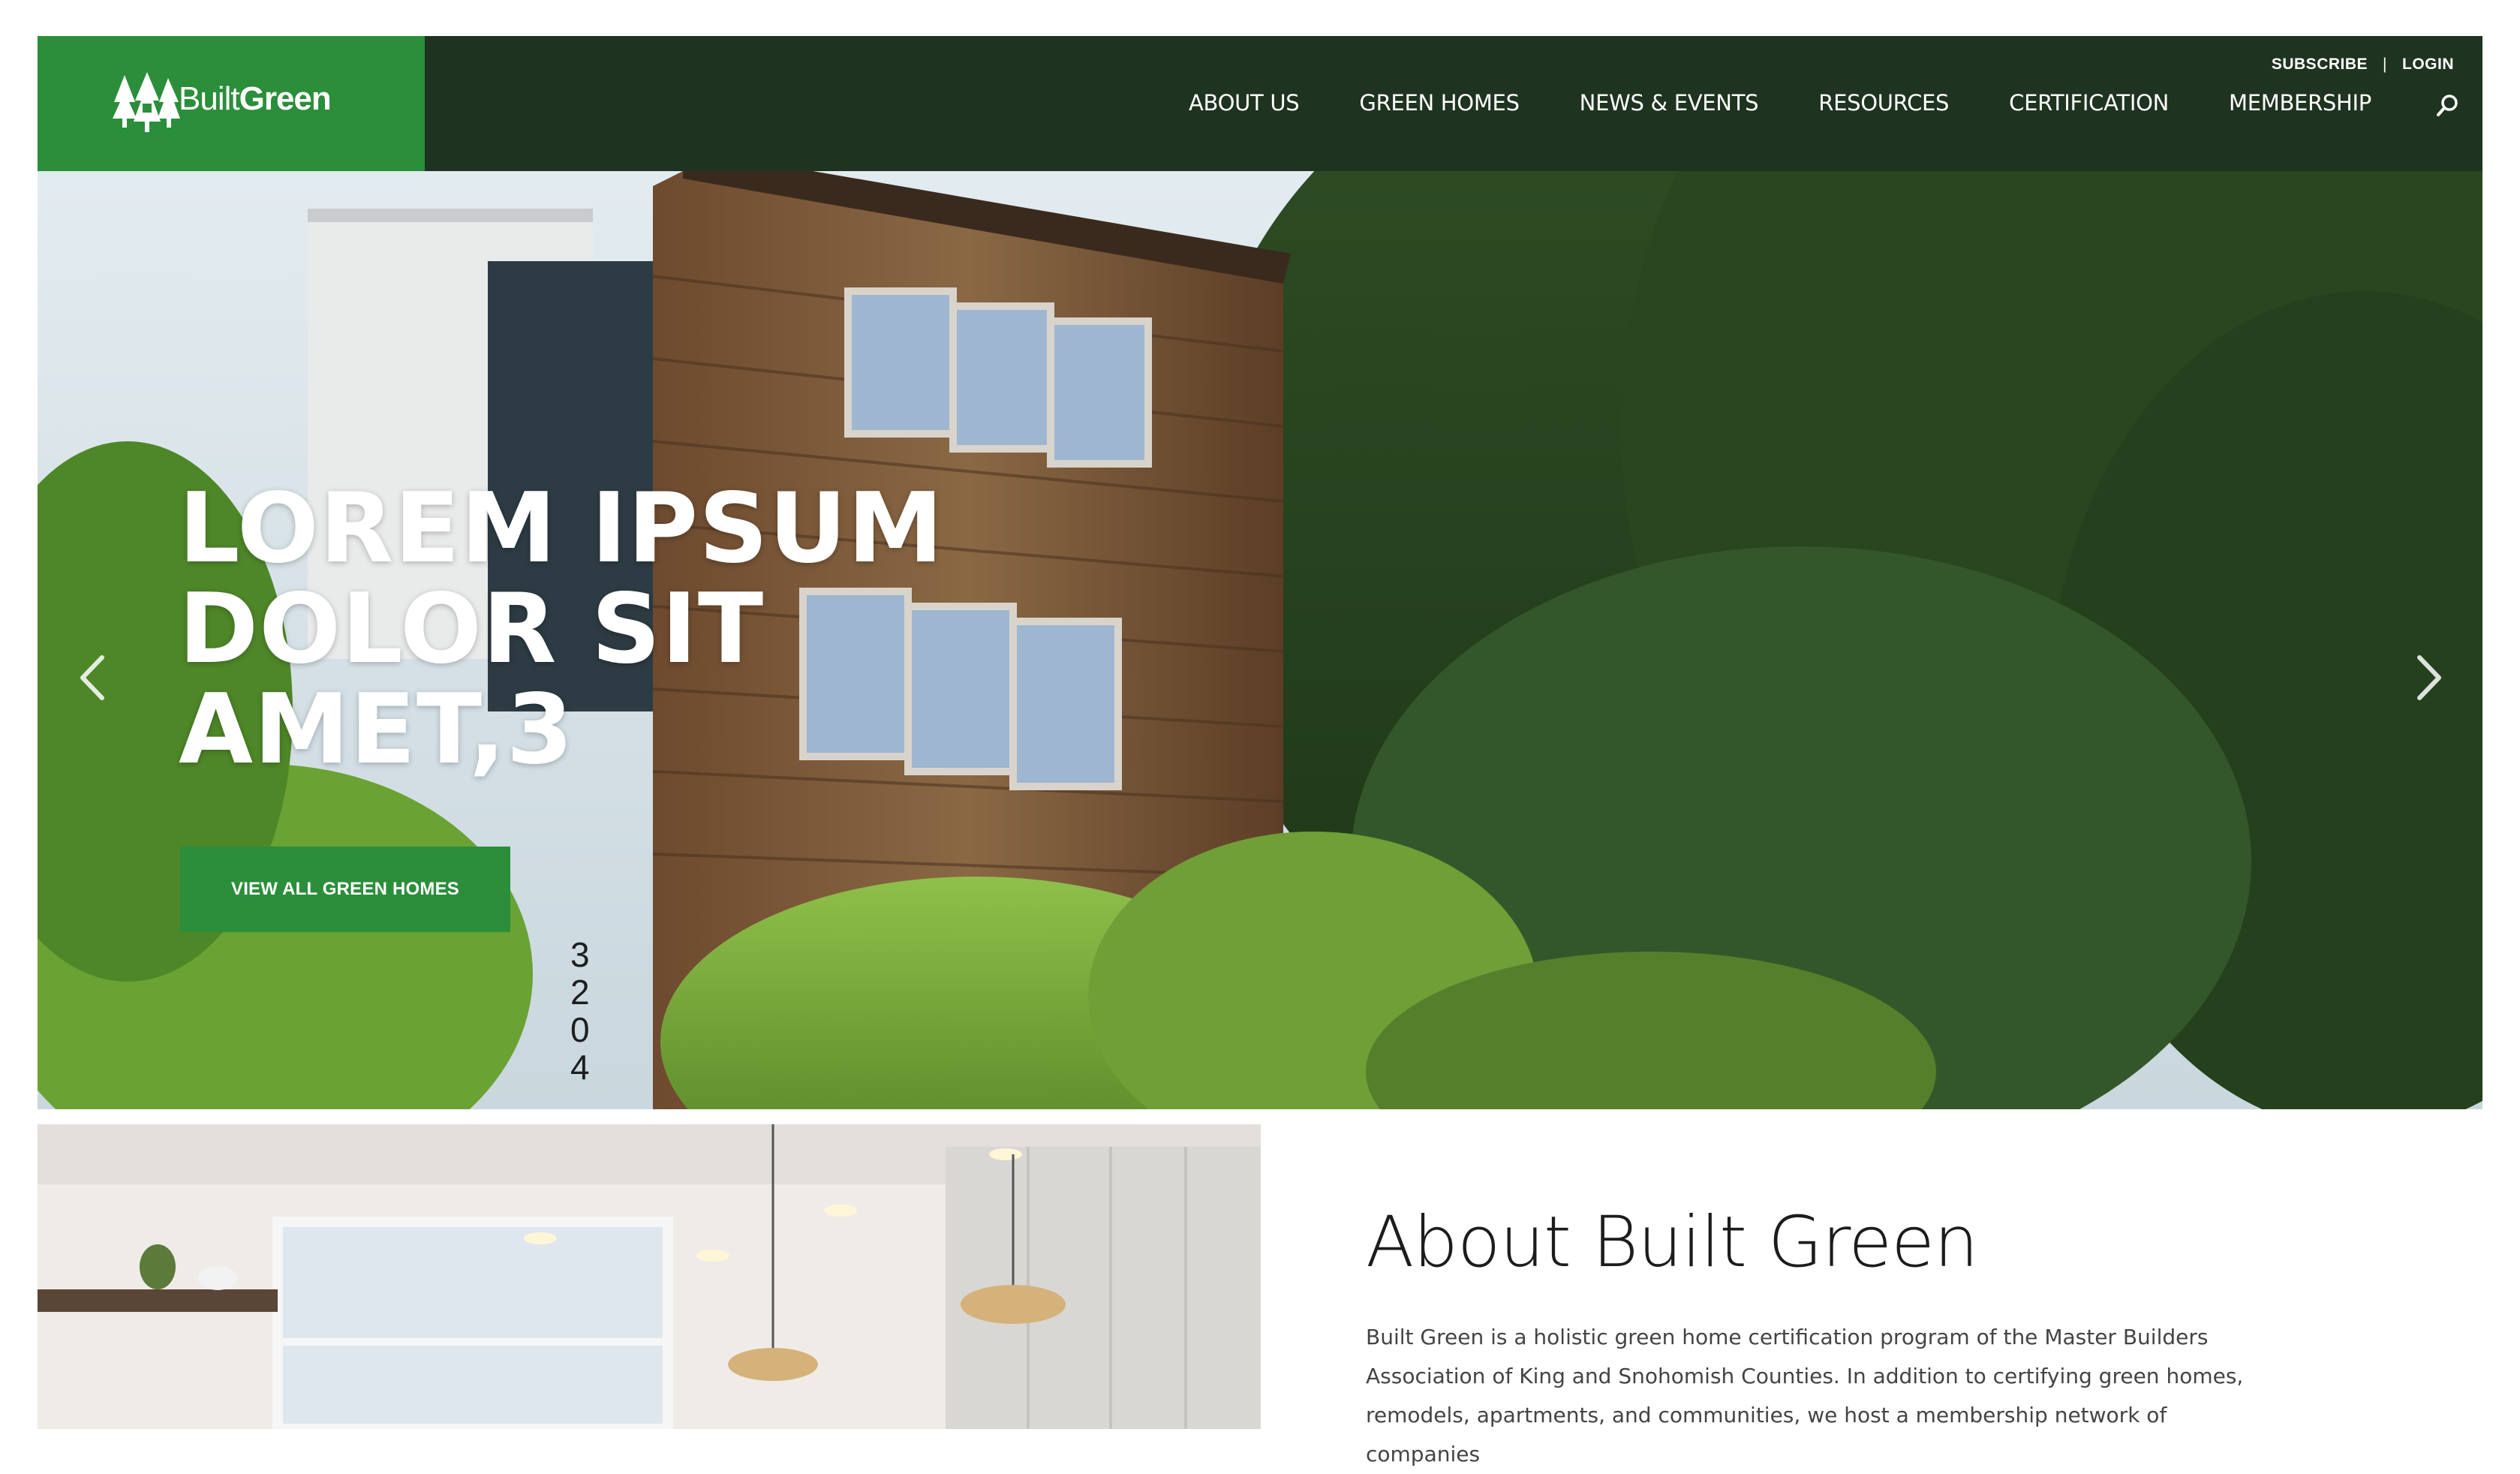  I want to click on hero-headline-line: AMET,3, so click(376, 730).